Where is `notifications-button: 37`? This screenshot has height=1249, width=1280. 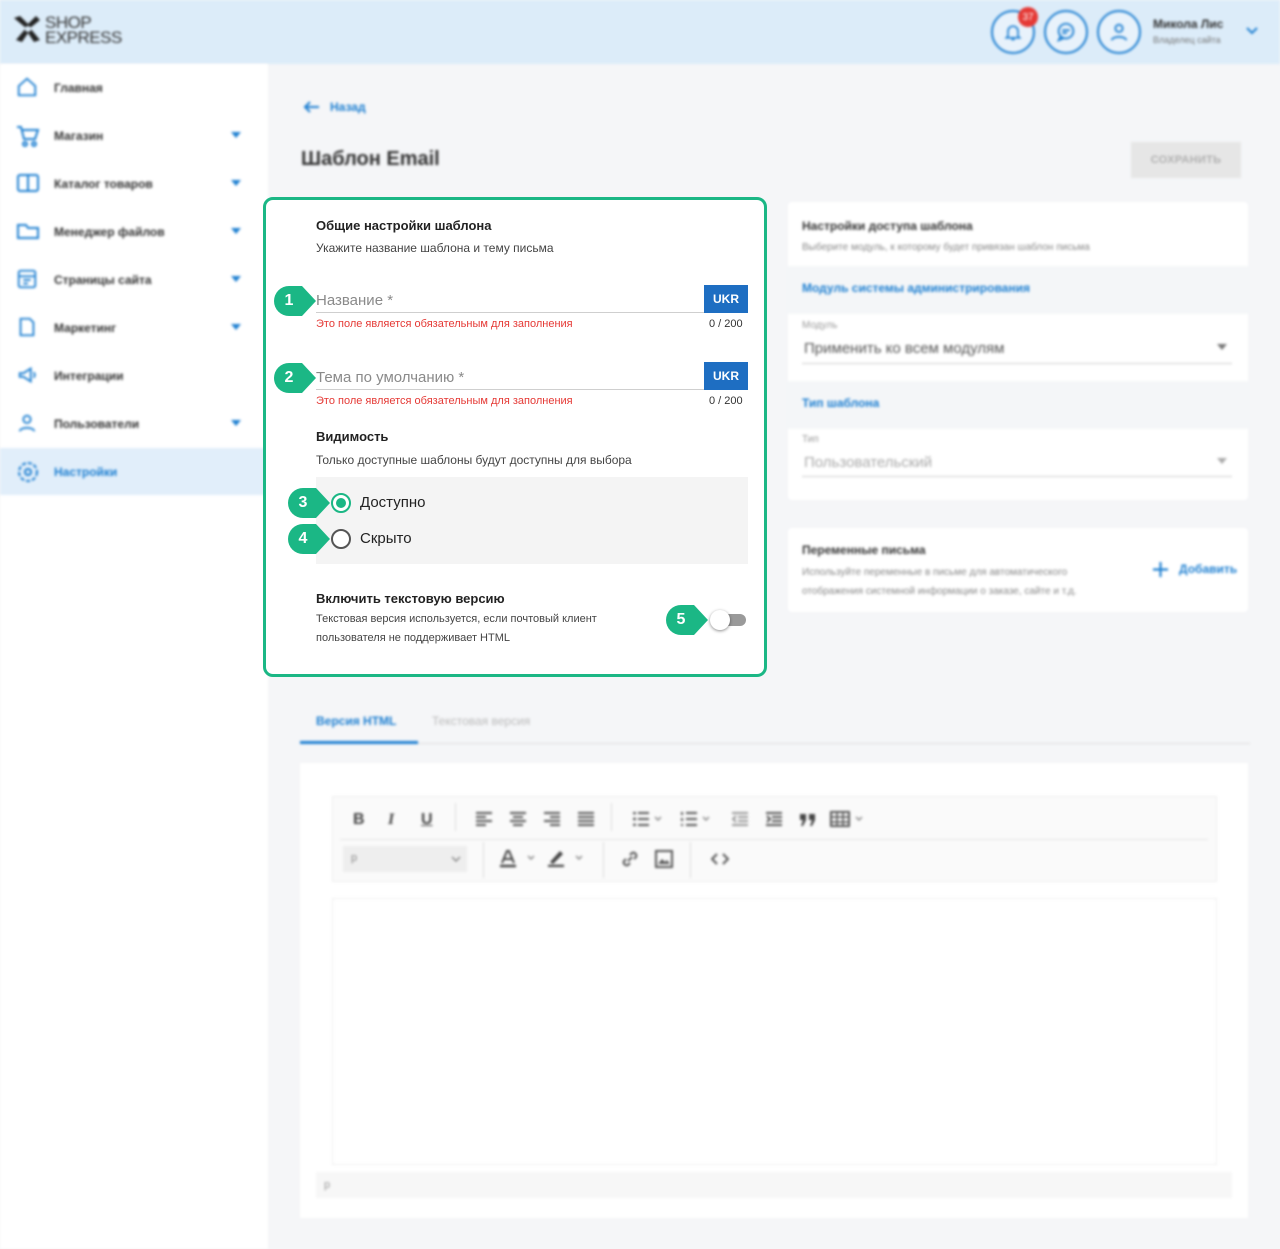 notifications-button: 37 is located at coordinates (1014, 30).